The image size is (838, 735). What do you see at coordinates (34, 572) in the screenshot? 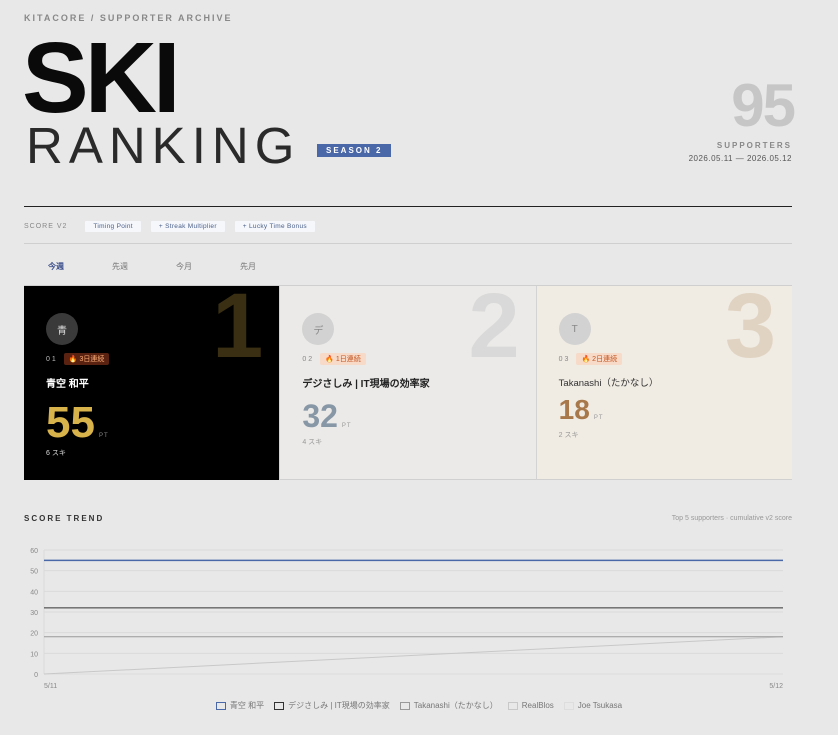
I see `y-tick-label: 50` at bounding box center [34, 572].